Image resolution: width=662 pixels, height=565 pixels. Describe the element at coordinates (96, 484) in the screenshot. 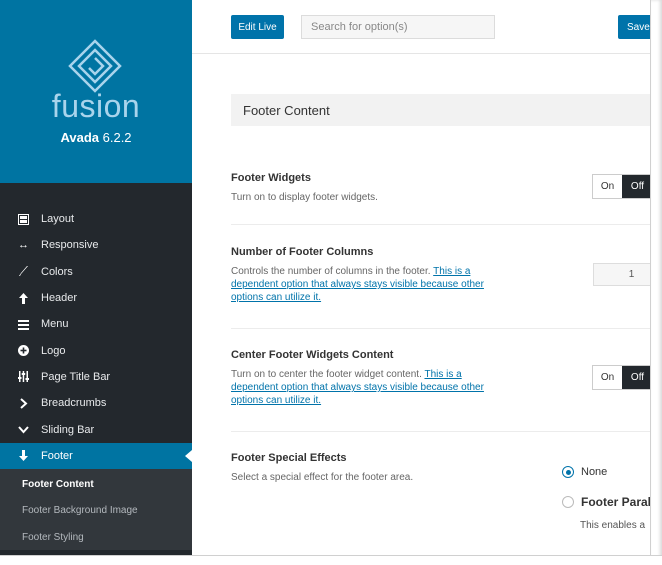

I see `submenu-item-footer-content: Footer Content` at that location.